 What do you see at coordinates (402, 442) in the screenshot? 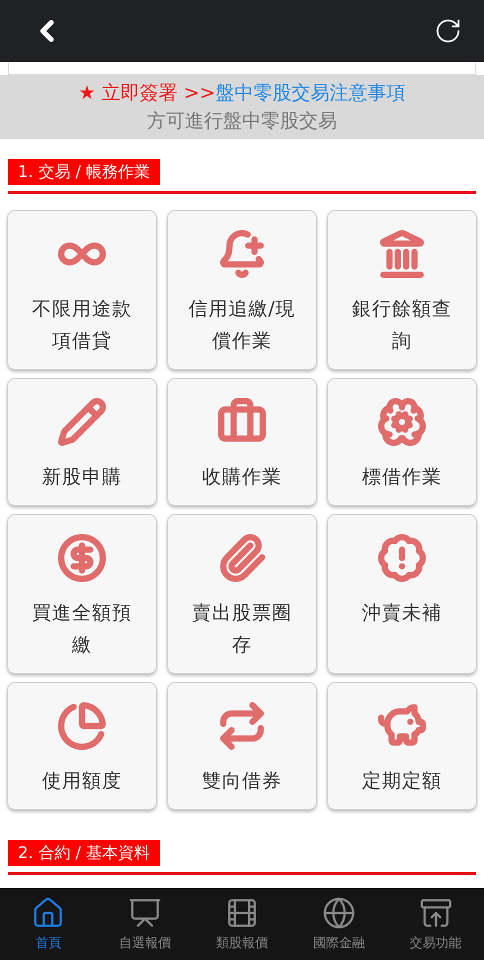
I see `function-tile: 標借作業` at bounding box center [402, 442].